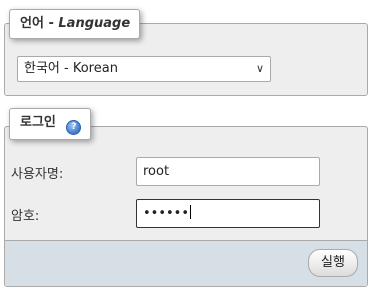 Image resolution: width=385 pixels, height=292 pixels. What do you see at coordinates (74, 127) in the screenshot?
I see `help-question-icon: ?` at bounding box center [74, 127].